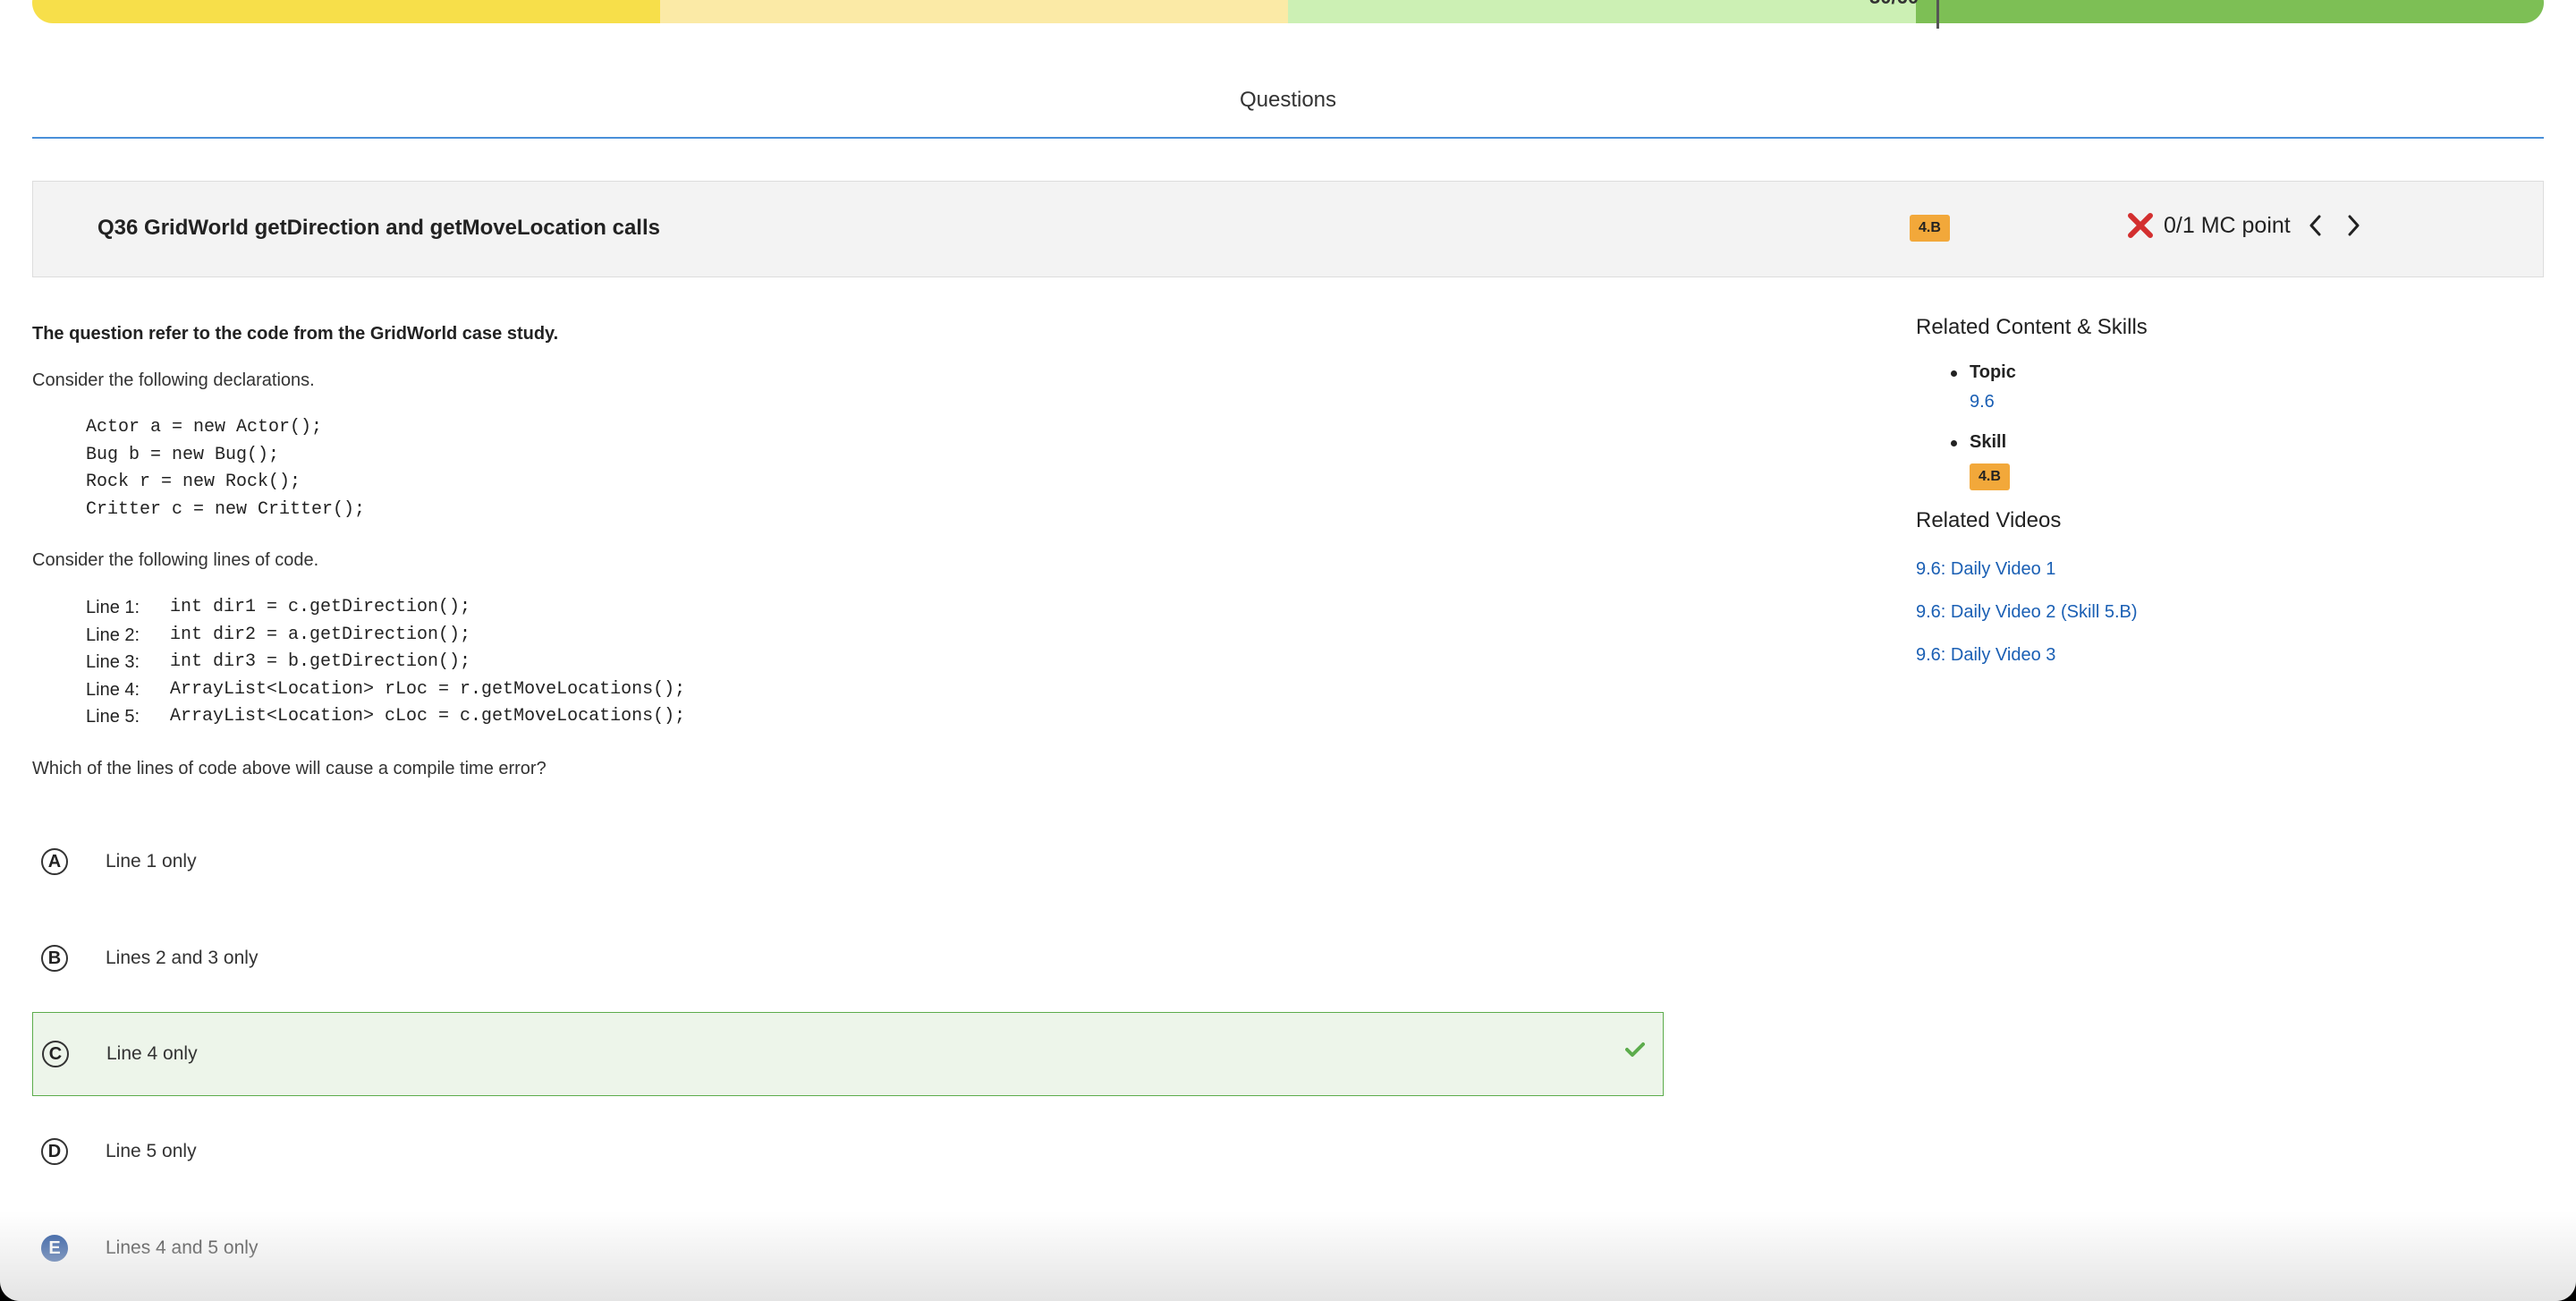 Image resolution: width=2576 pixels, height=1301 pixels. What do you see at coordinates (848, 1248) in the screenshot?
I see `choice-e: E Lines 4 and 5 only` at bounding box center [848, 1248].